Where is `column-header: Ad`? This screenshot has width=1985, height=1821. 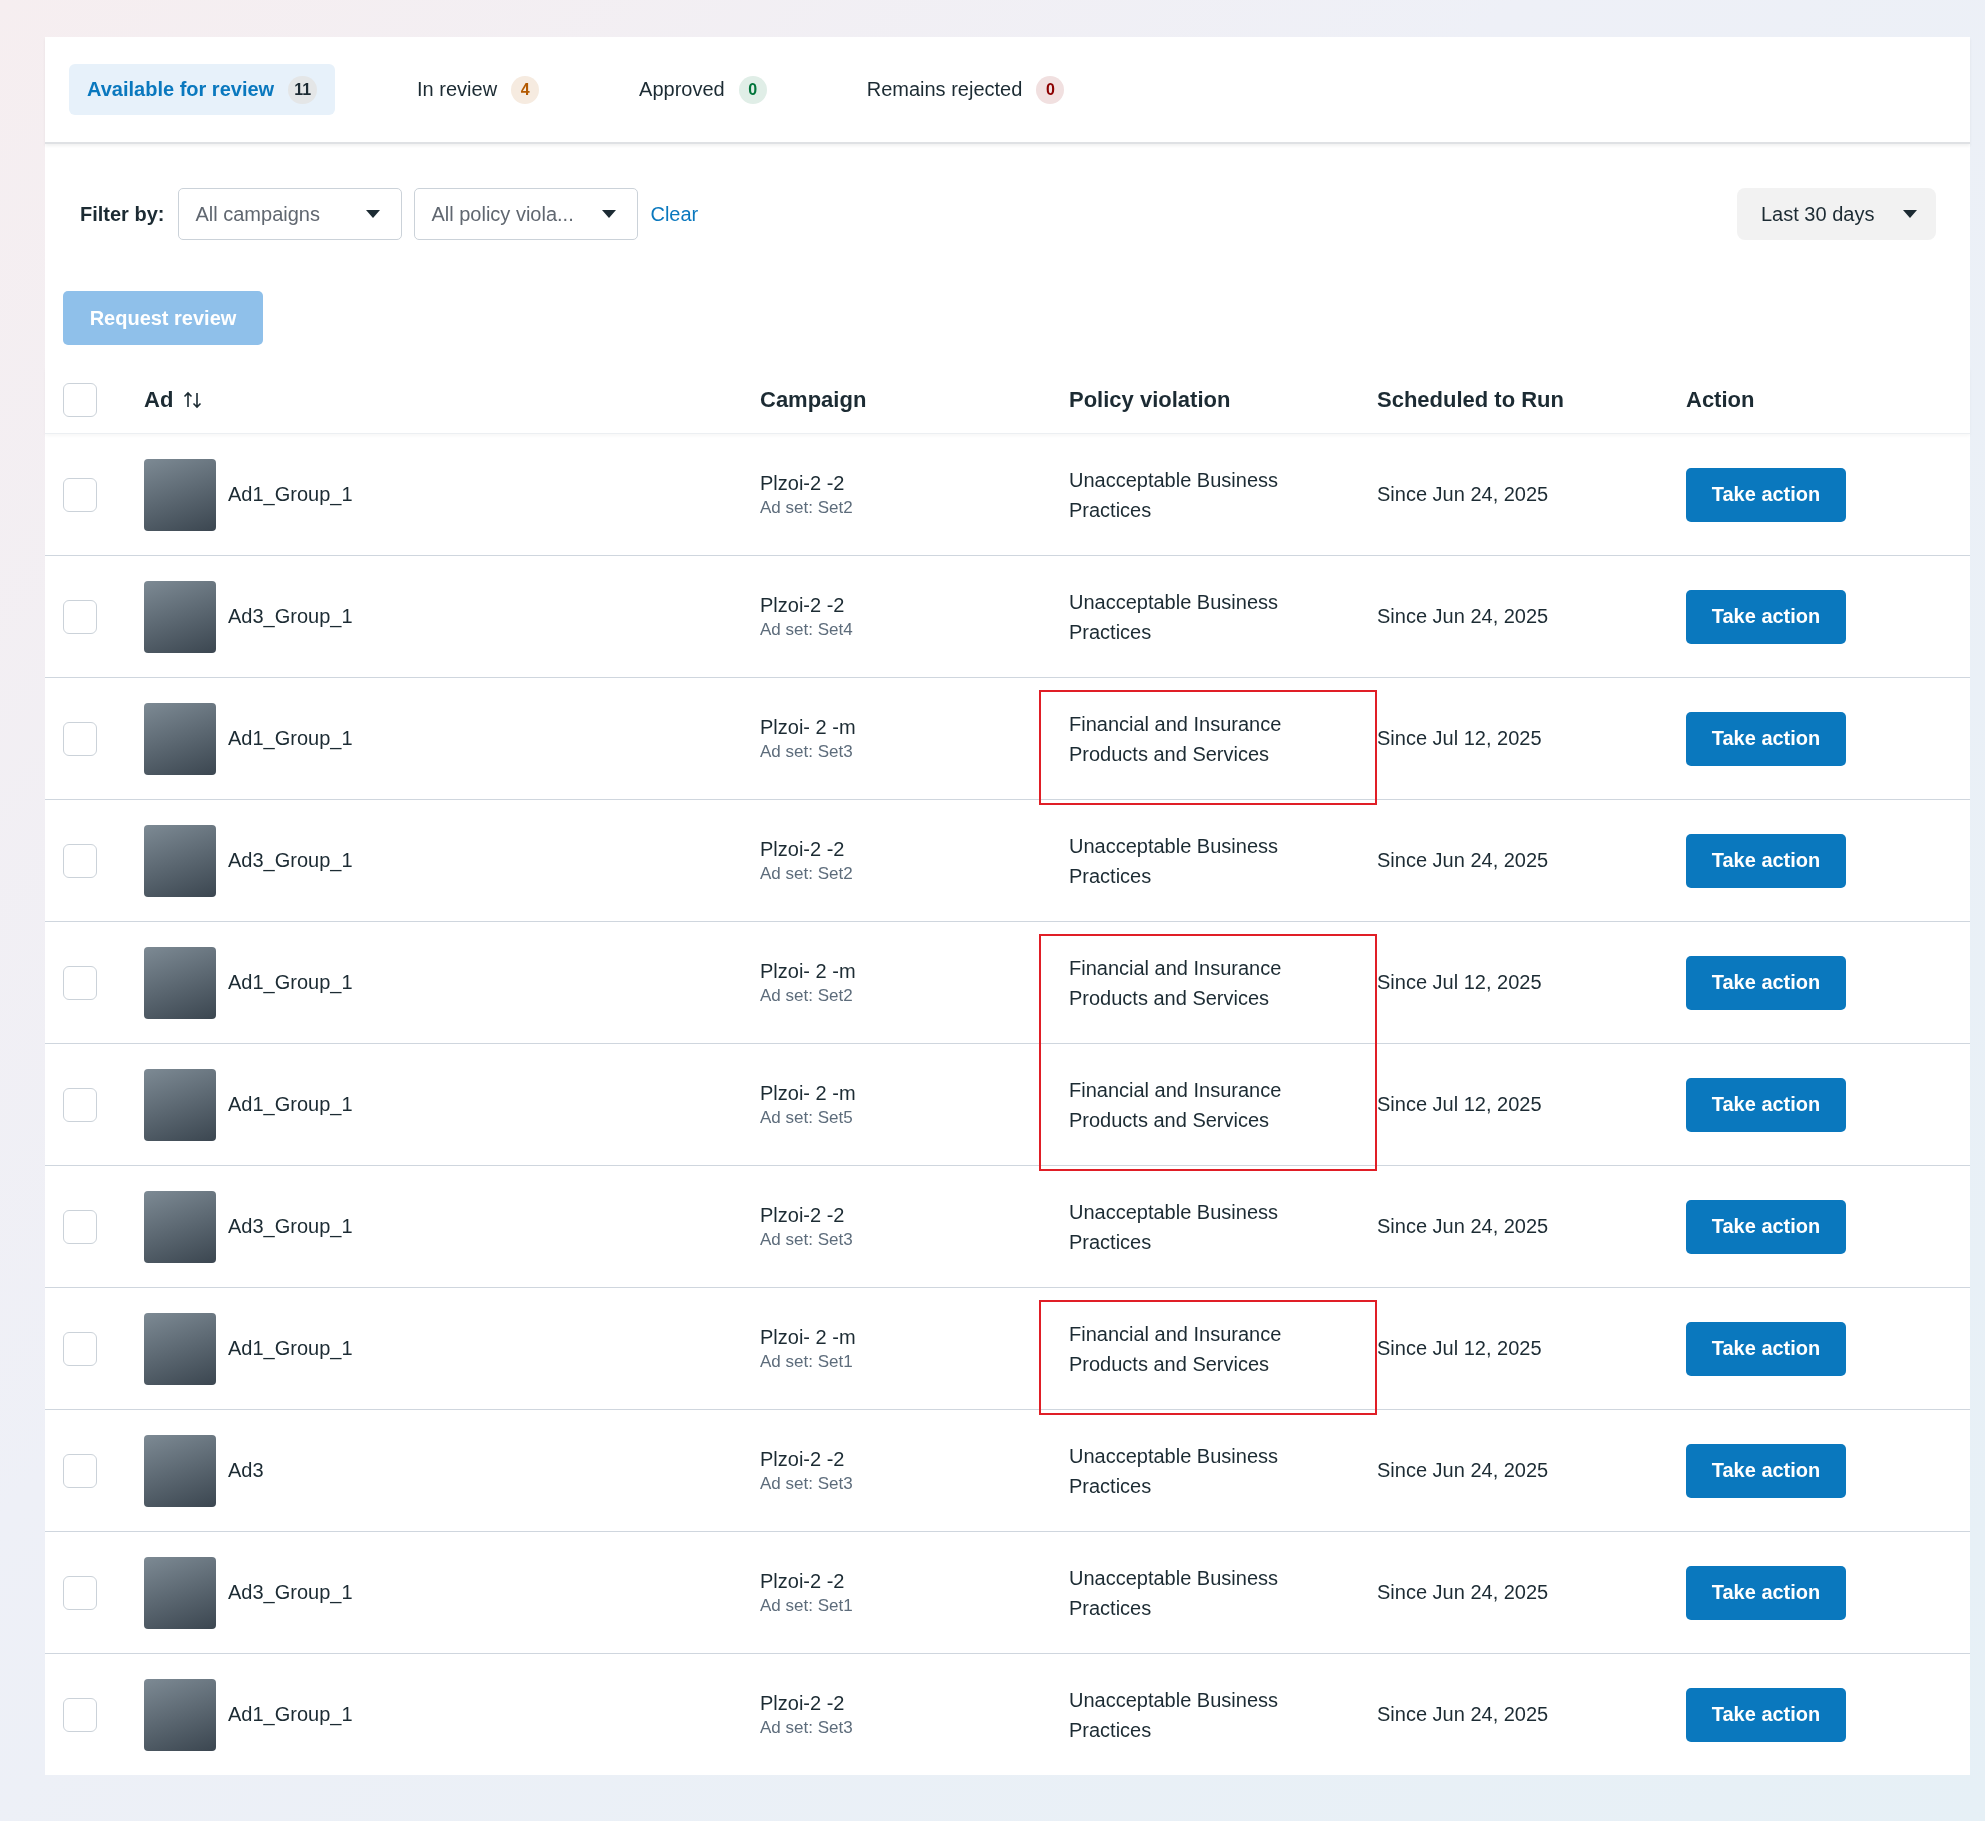 column-header: Ad is located at coordinates (159, 400).